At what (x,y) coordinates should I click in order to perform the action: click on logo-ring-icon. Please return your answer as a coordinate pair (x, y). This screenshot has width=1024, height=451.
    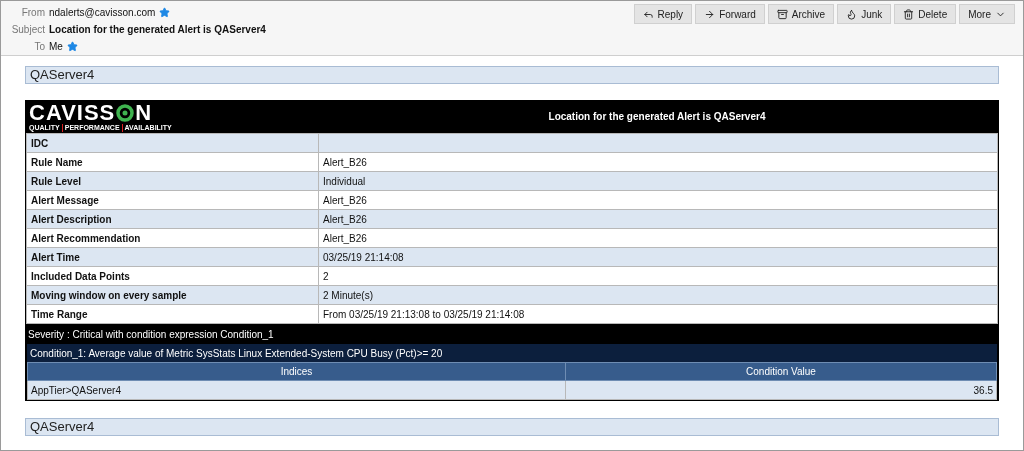
    Looking at the image, I should click on (125, 112).